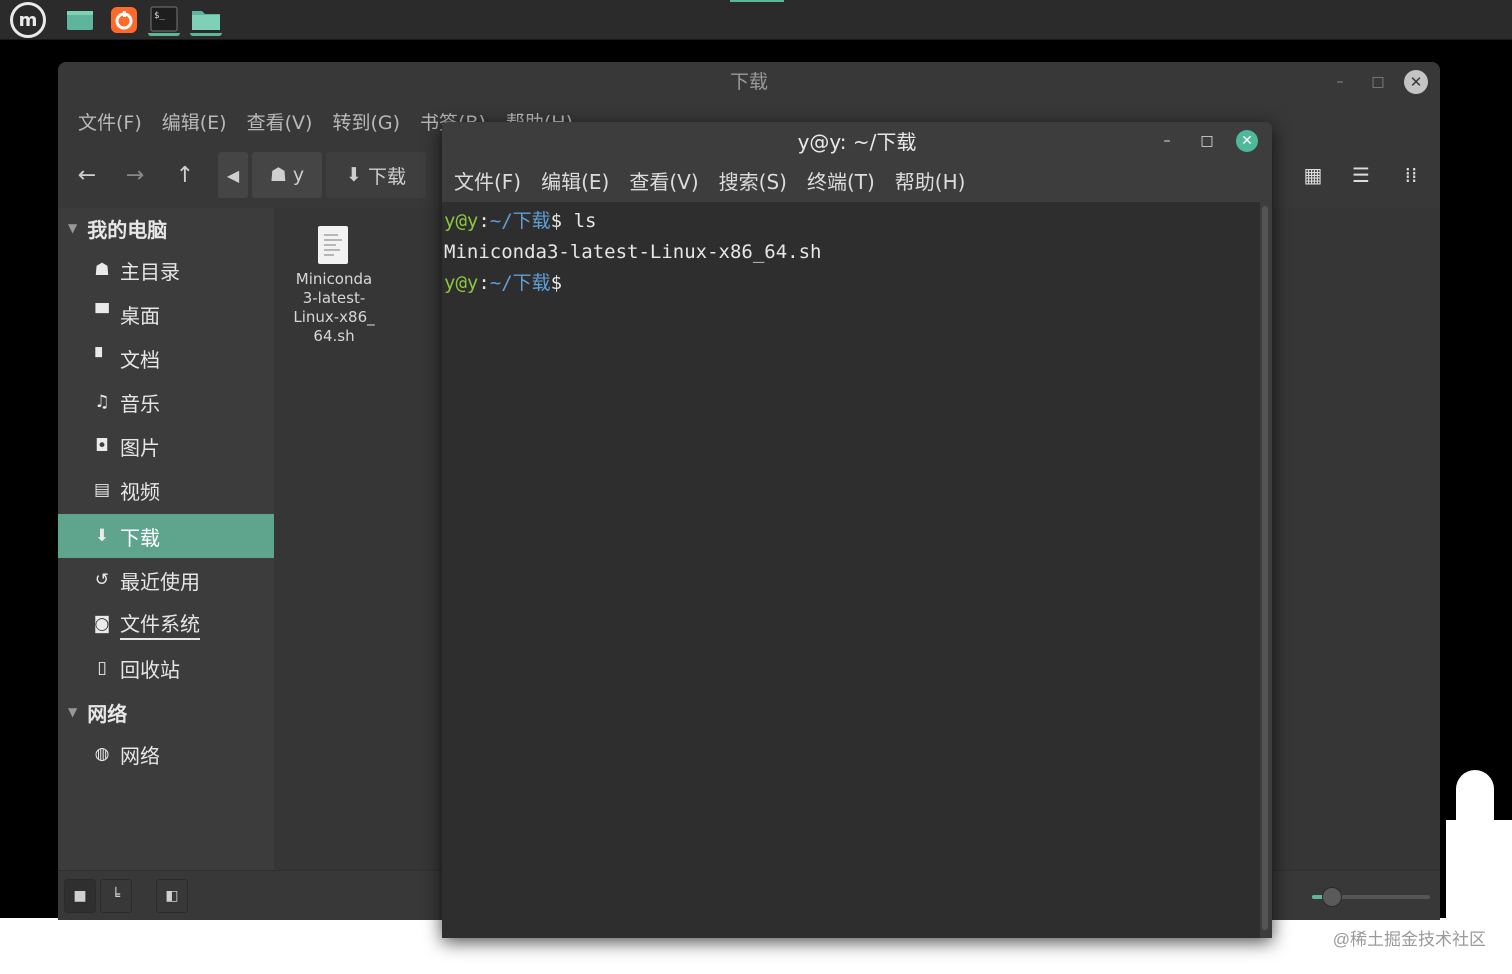  Describe the element at coordinates (172, 896) in the screenshot. I see `toggle-sidebar-button: ◧` at that location.